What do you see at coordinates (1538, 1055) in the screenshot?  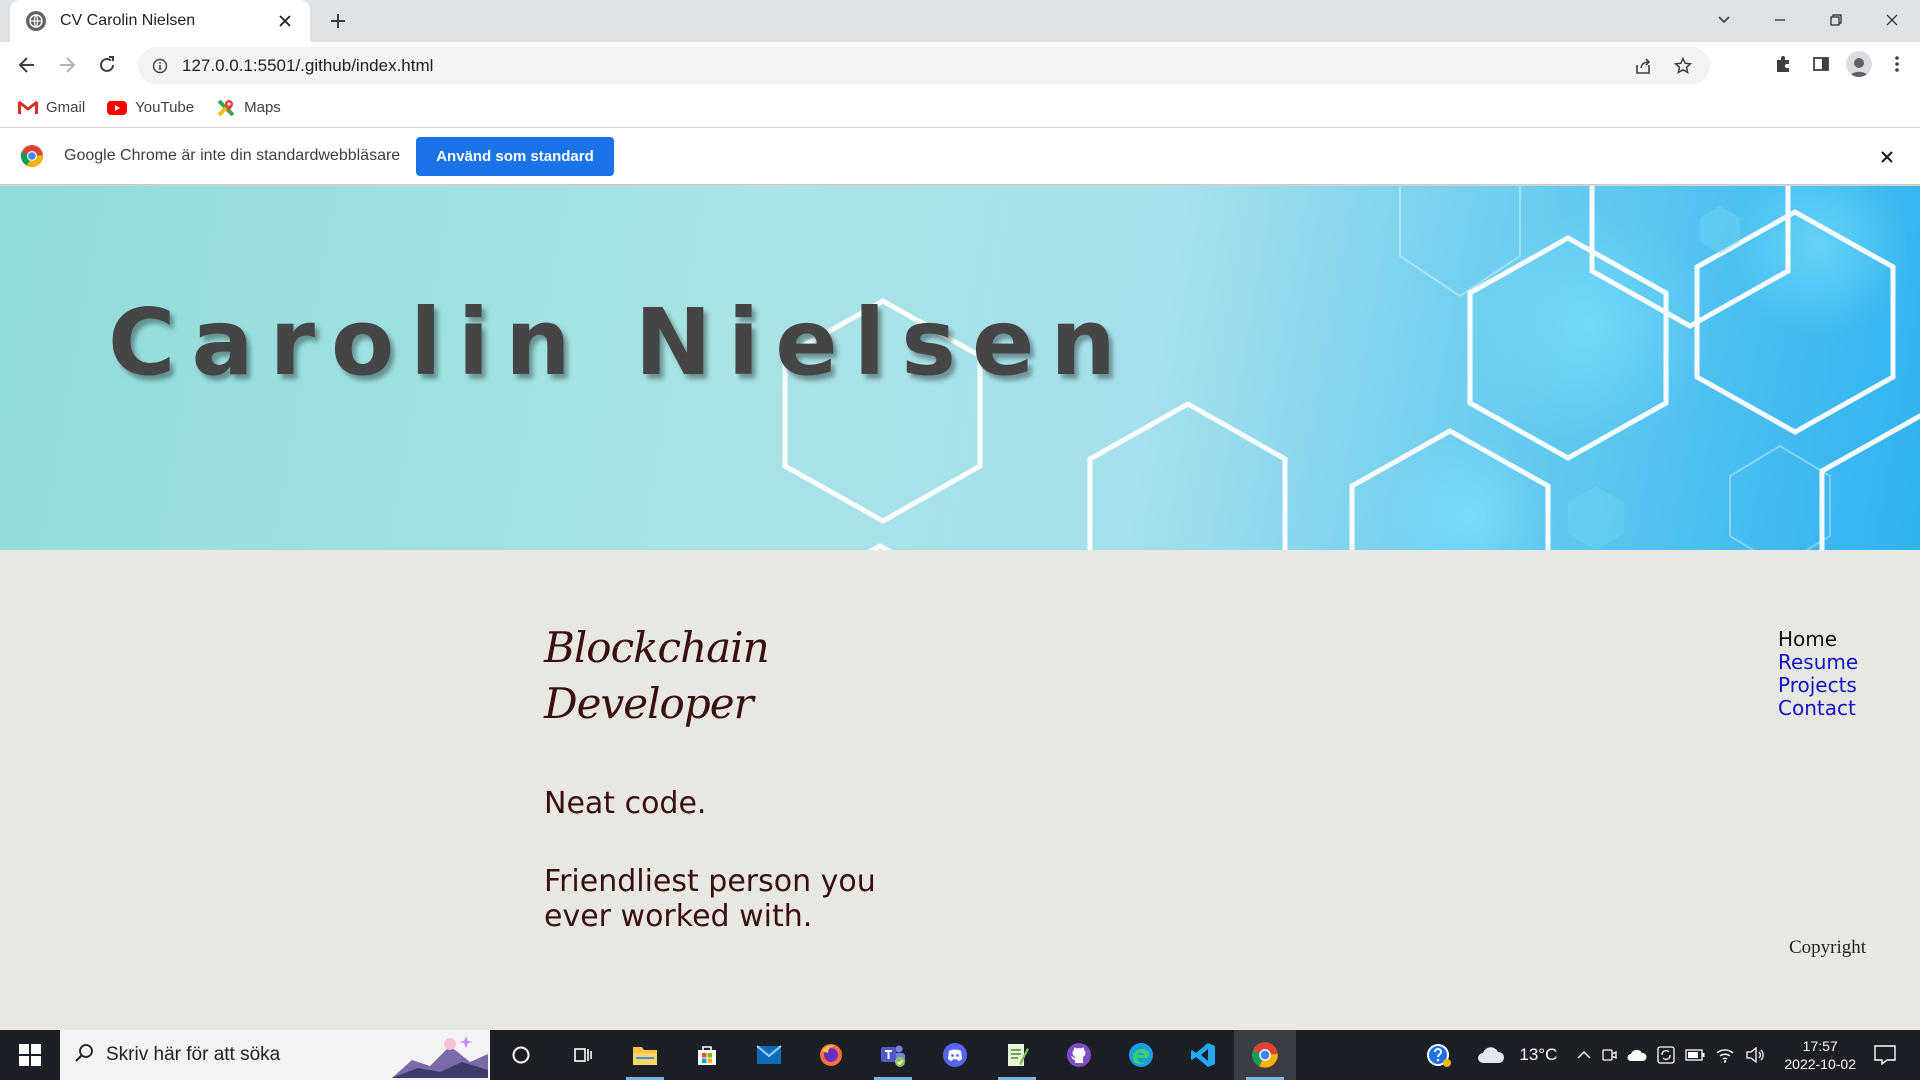 I see `weather-temperature: 13°C` at bounding box center [1538, 1055].